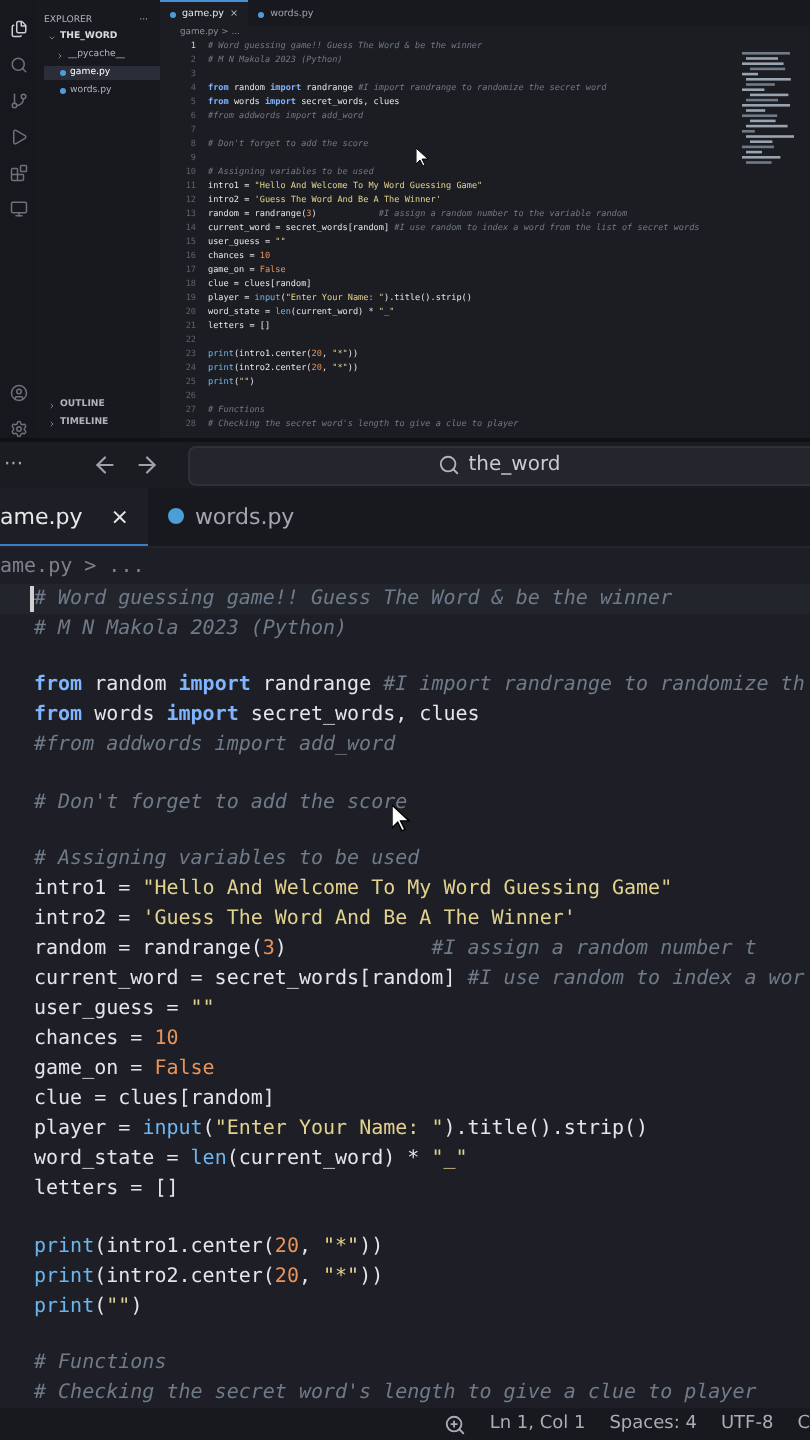 This screenshot has height=1440, width=810. I want to click on code-line: # Functions, so click(100, 1364).